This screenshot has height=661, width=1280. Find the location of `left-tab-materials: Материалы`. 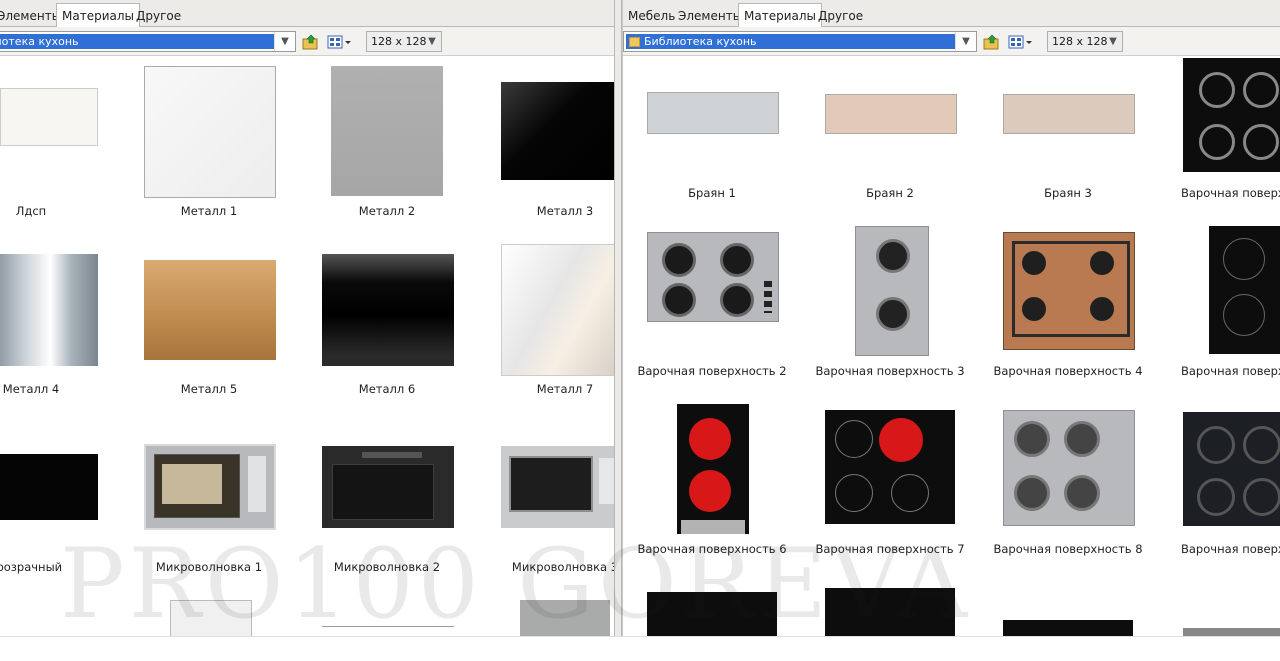

left-tab-materials: Материалы is located at coordinates (98, 15).